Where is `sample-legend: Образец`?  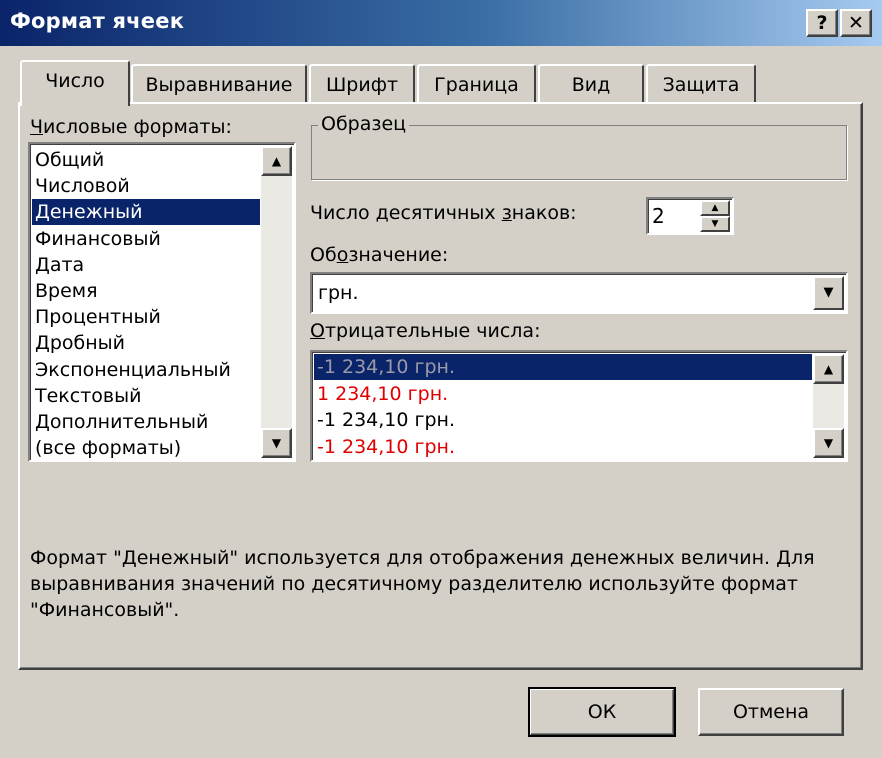
sample-legend: Образец is located at coordinates (364, 124).